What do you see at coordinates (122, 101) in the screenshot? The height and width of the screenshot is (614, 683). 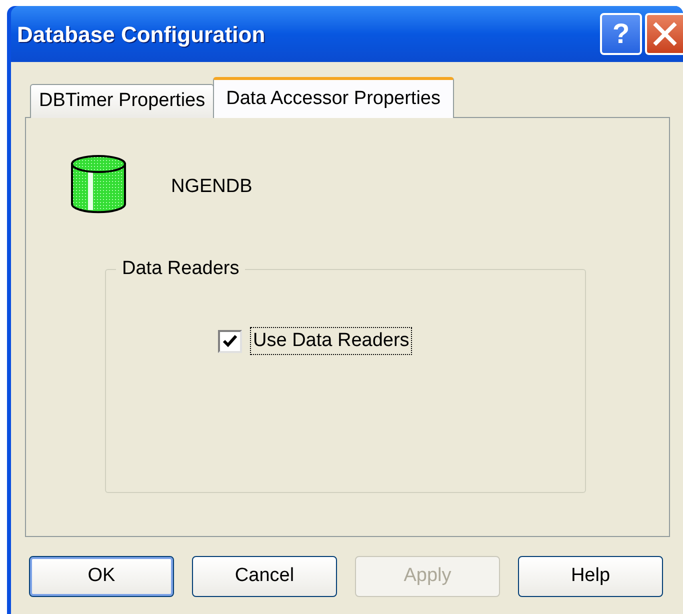 I see `tab: DBTimer Properties` at bounding box center [122, 101].